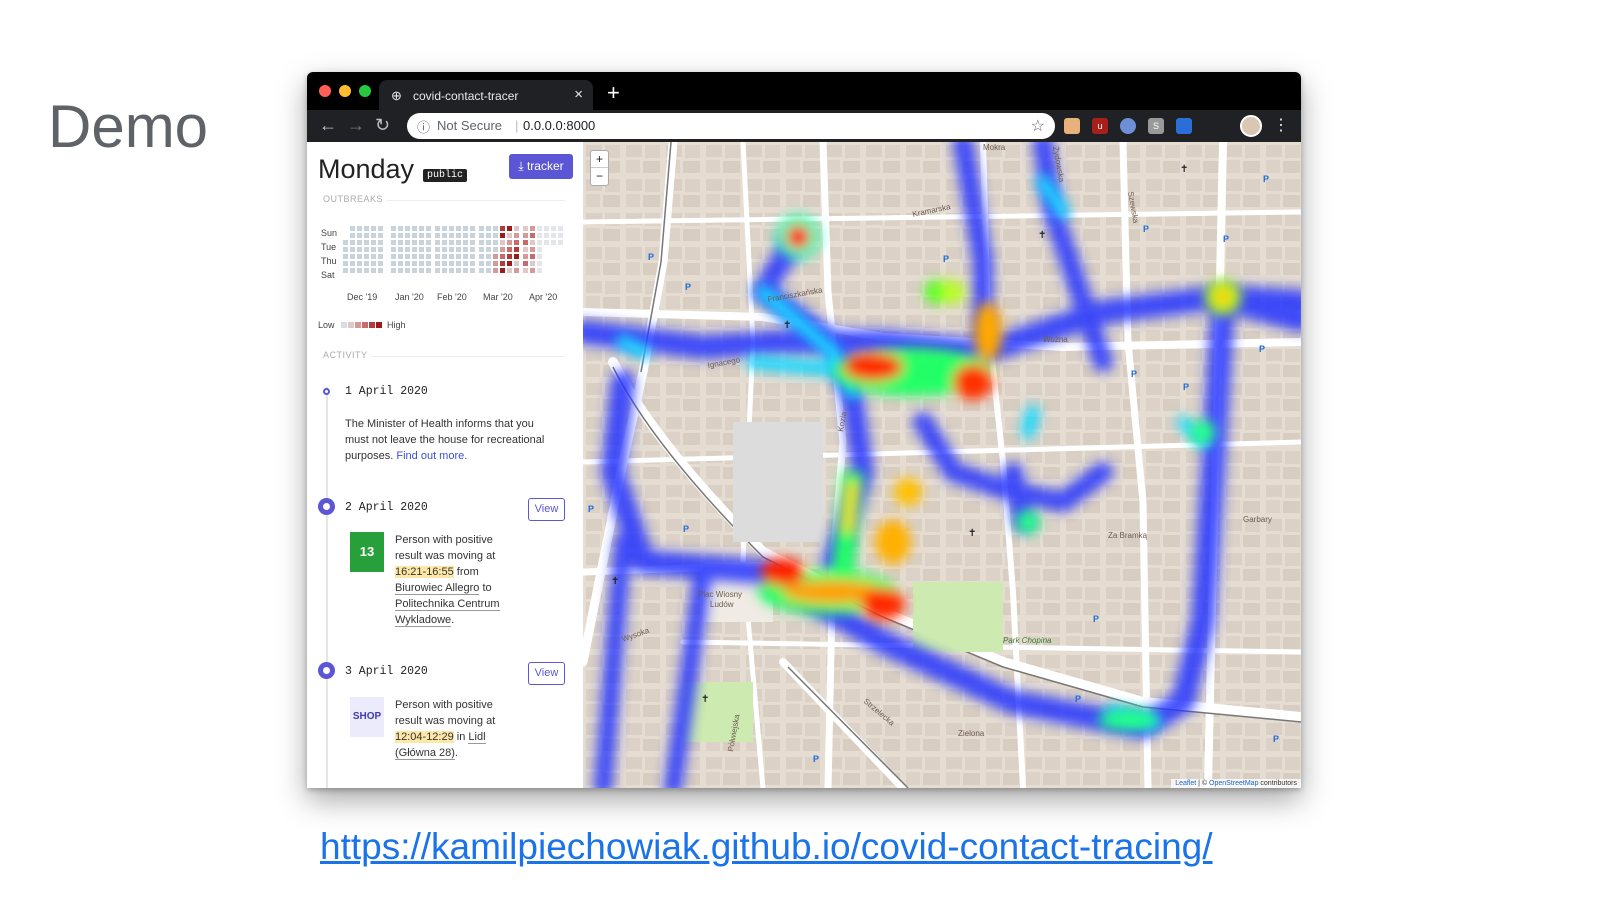 Image resolution: width=1600 pixels, height=900 pixels. I want to click on url-text: 0.0.0.0:8000, so click(559, 125).